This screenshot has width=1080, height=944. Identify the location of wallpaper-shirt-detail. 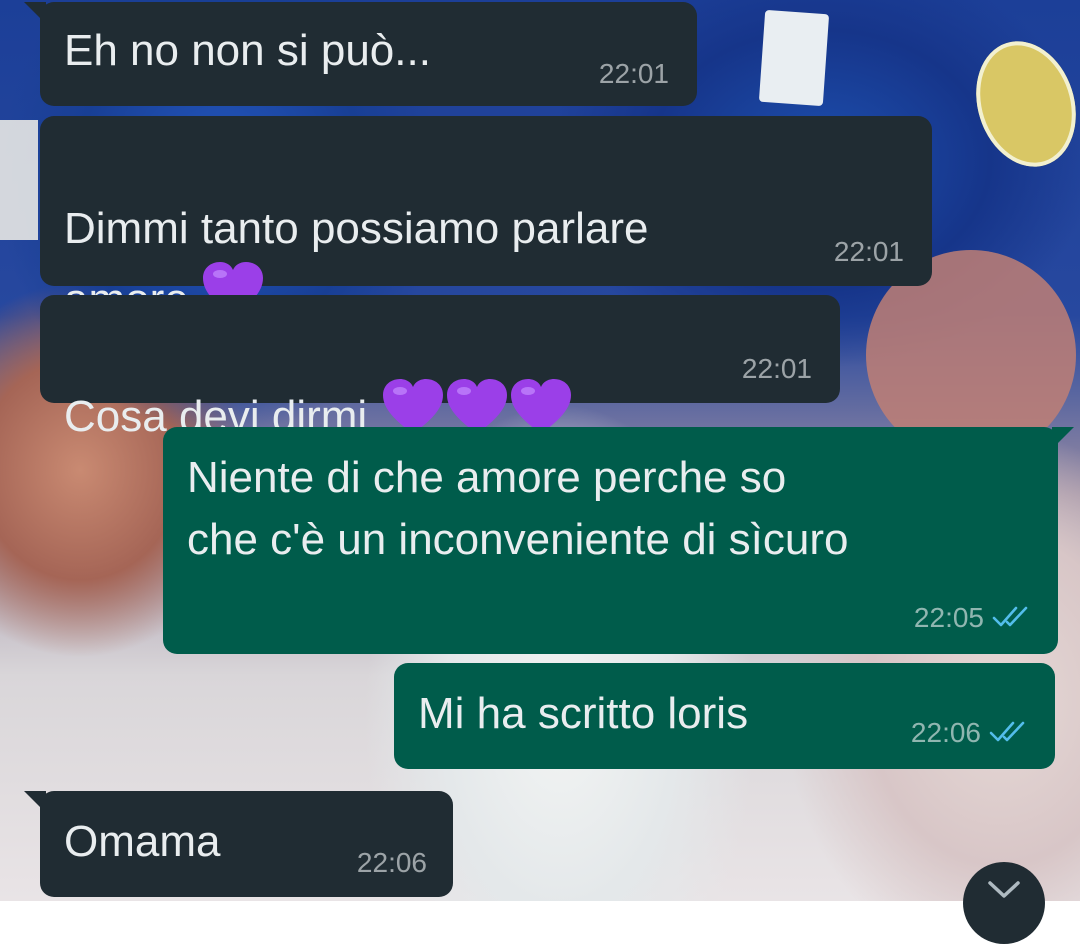
(19, 180).